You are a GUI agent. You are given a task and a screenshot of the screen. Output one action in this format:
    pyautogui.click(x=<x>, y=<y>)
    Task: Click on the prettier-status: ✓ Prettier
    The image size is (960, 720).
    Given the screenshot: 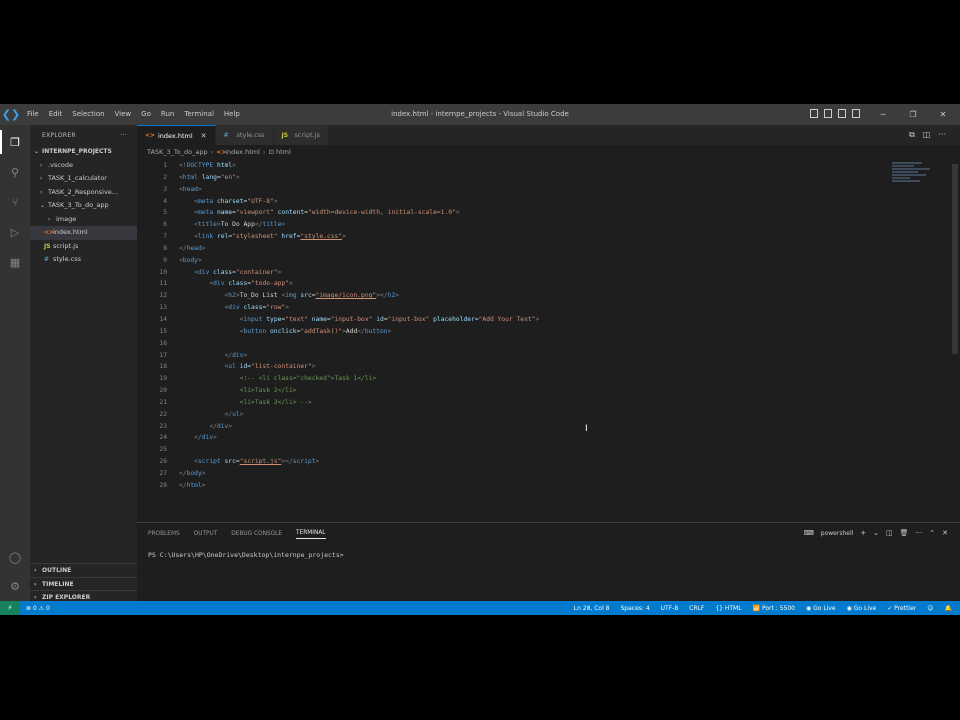 What is the action you would take?
    pyautogui.click(x=901, y=608)
    